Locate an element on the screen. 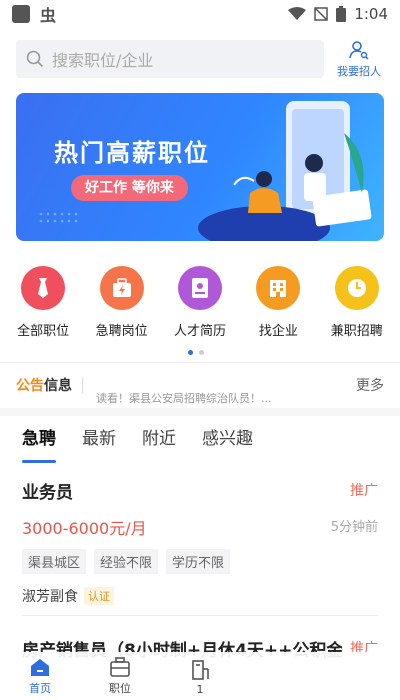 Image resolution: width=400 pixels, height=700 pixels. signal-off-icon is located at coordinates (321, 14).